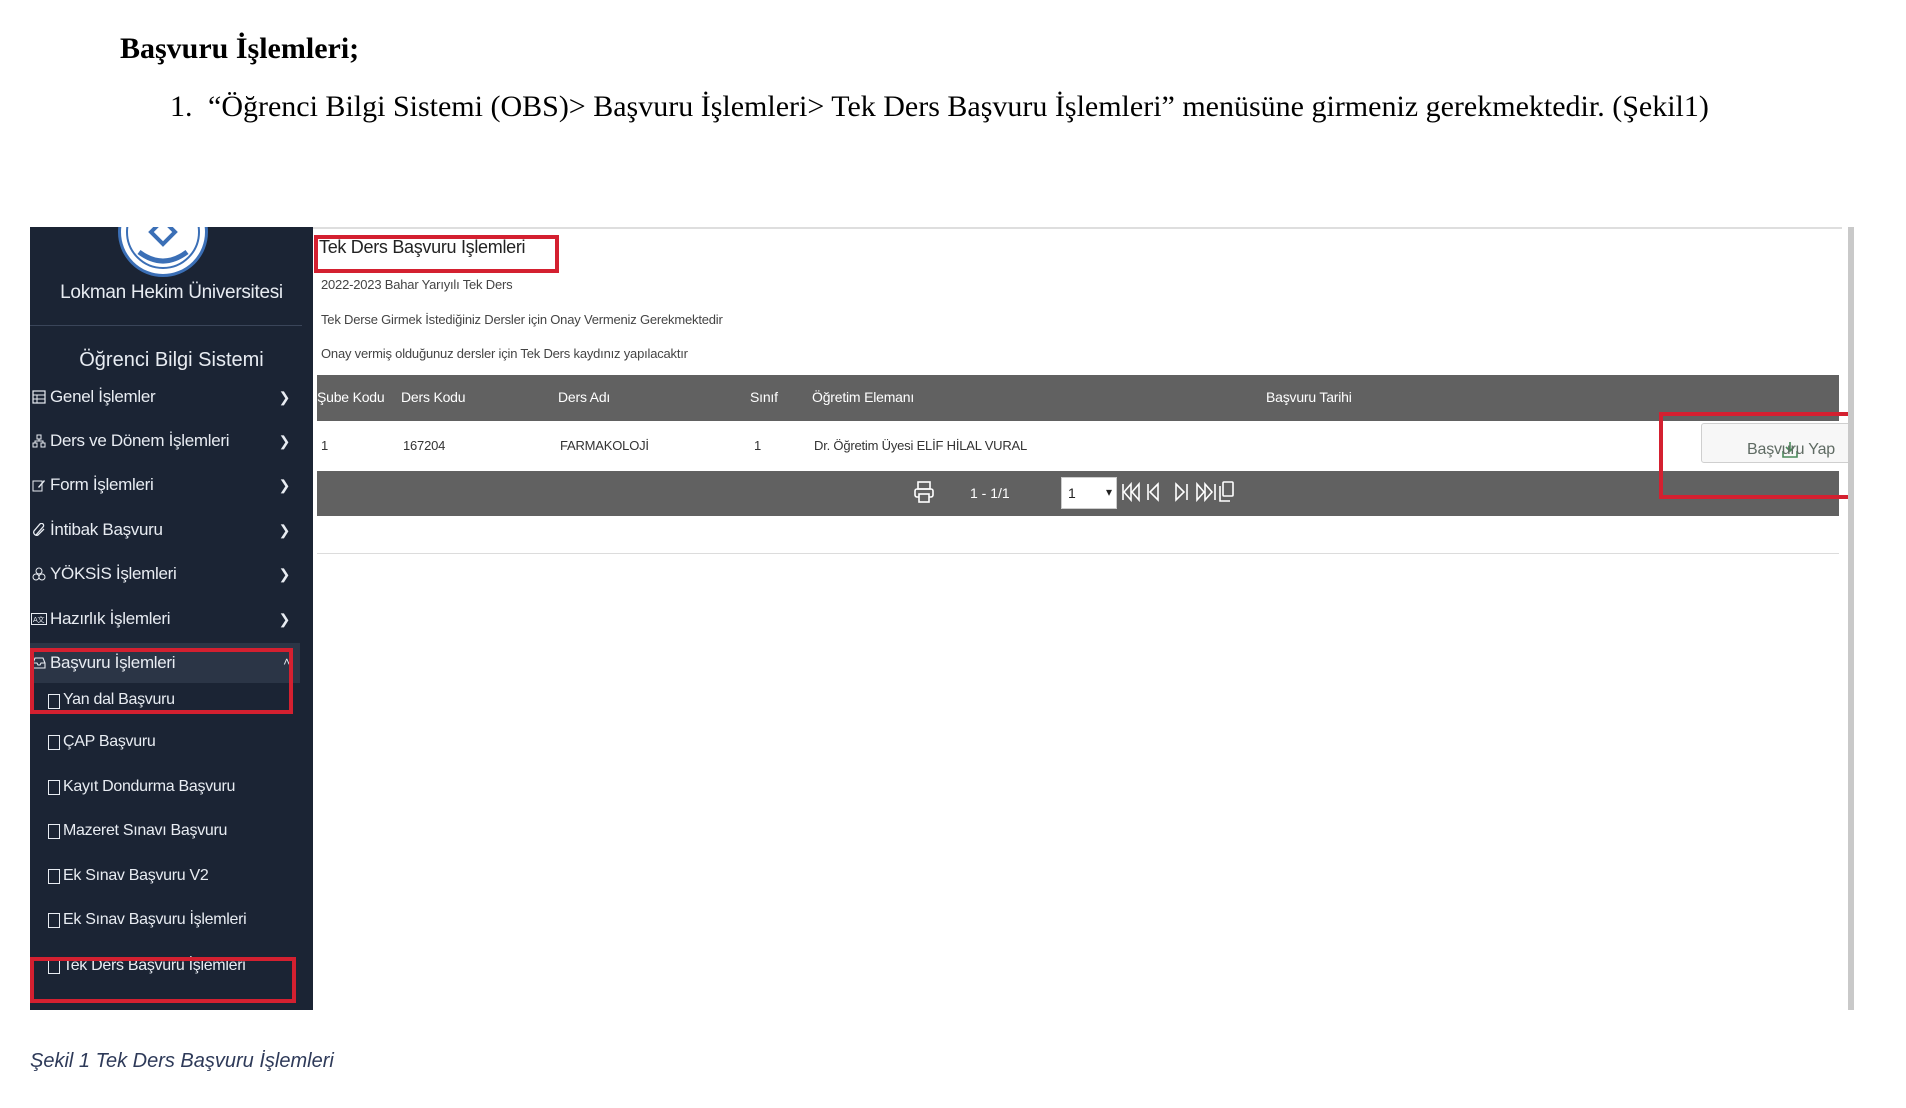 Image resolution: width=1906 pixels, height=1108 pixels. I want to click on page-select: 1 ▾, so click(1089, 493).